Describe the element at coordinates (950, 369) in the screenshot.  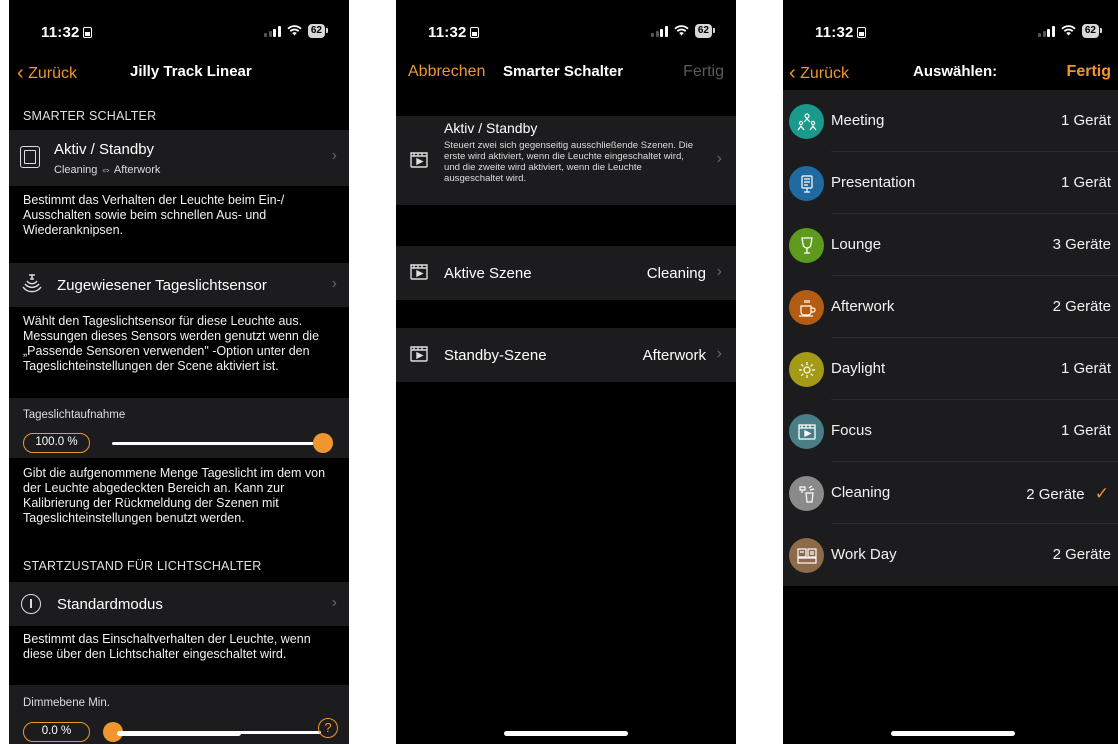
I see `scene-row: Daylight 1 Gerät` at that location.